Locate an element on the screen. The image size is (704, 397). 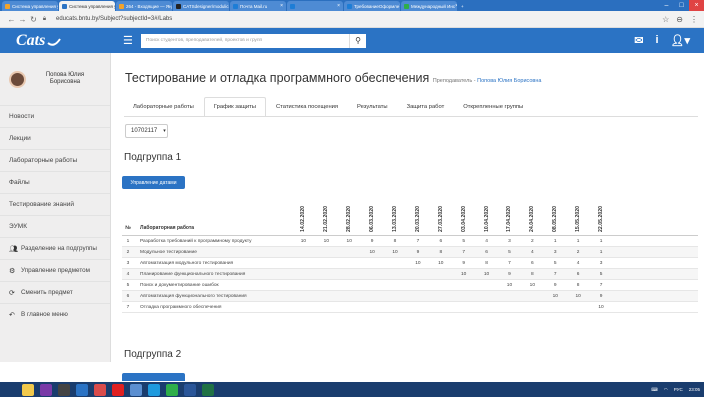
browser-tab: 264 - Входящие — Янд× is located at coordinates (144, 6).